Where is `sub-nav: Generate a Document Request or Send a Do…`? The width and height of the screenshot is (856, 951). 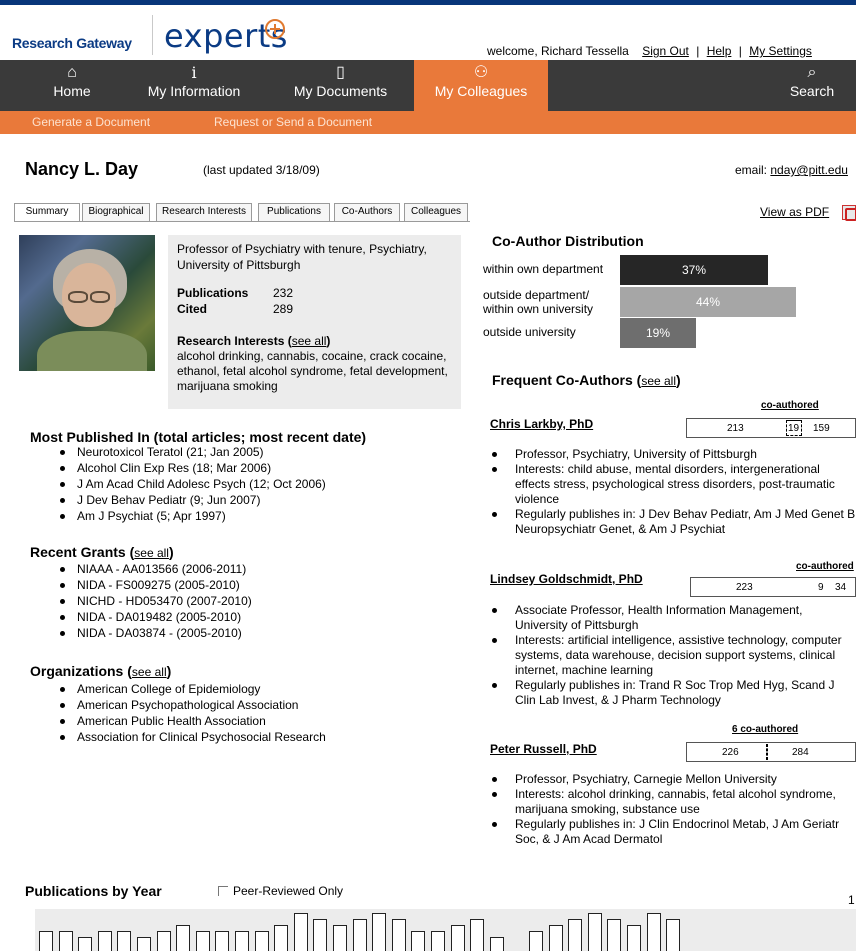 sub-nav: Generate a Document Request or Send a Do… is located at coordinates (428, 122).